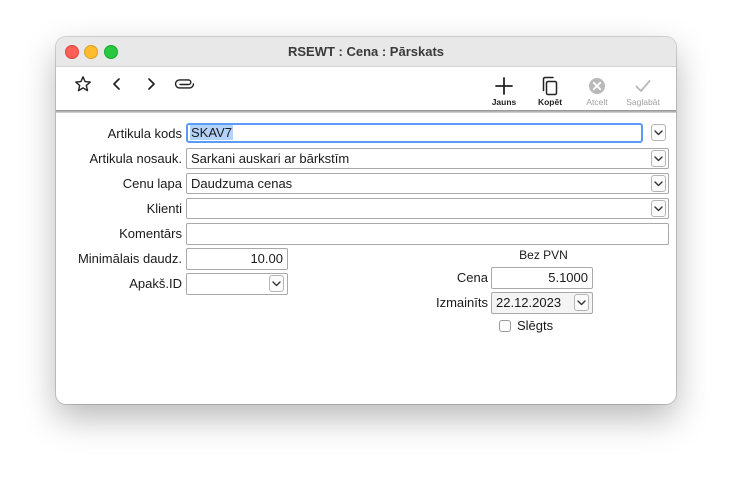 The image size is (732, 478). I want to click on price-list-field: Daudzuma cenas, so click(427, 183).